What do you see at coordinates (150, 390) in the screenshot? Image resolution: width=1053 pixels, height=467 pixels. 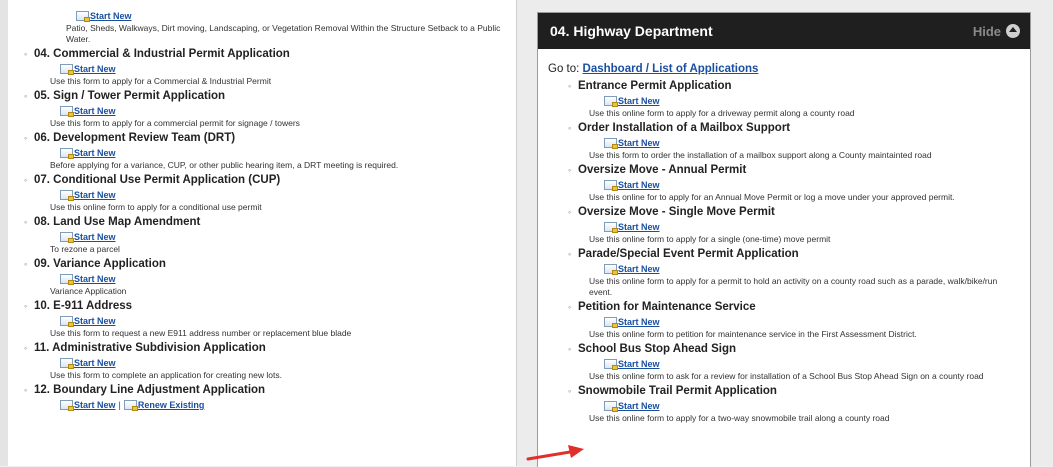 I see `item-title: 12. Boundary Line Adjustment Application` at bounding box center [150, 390].